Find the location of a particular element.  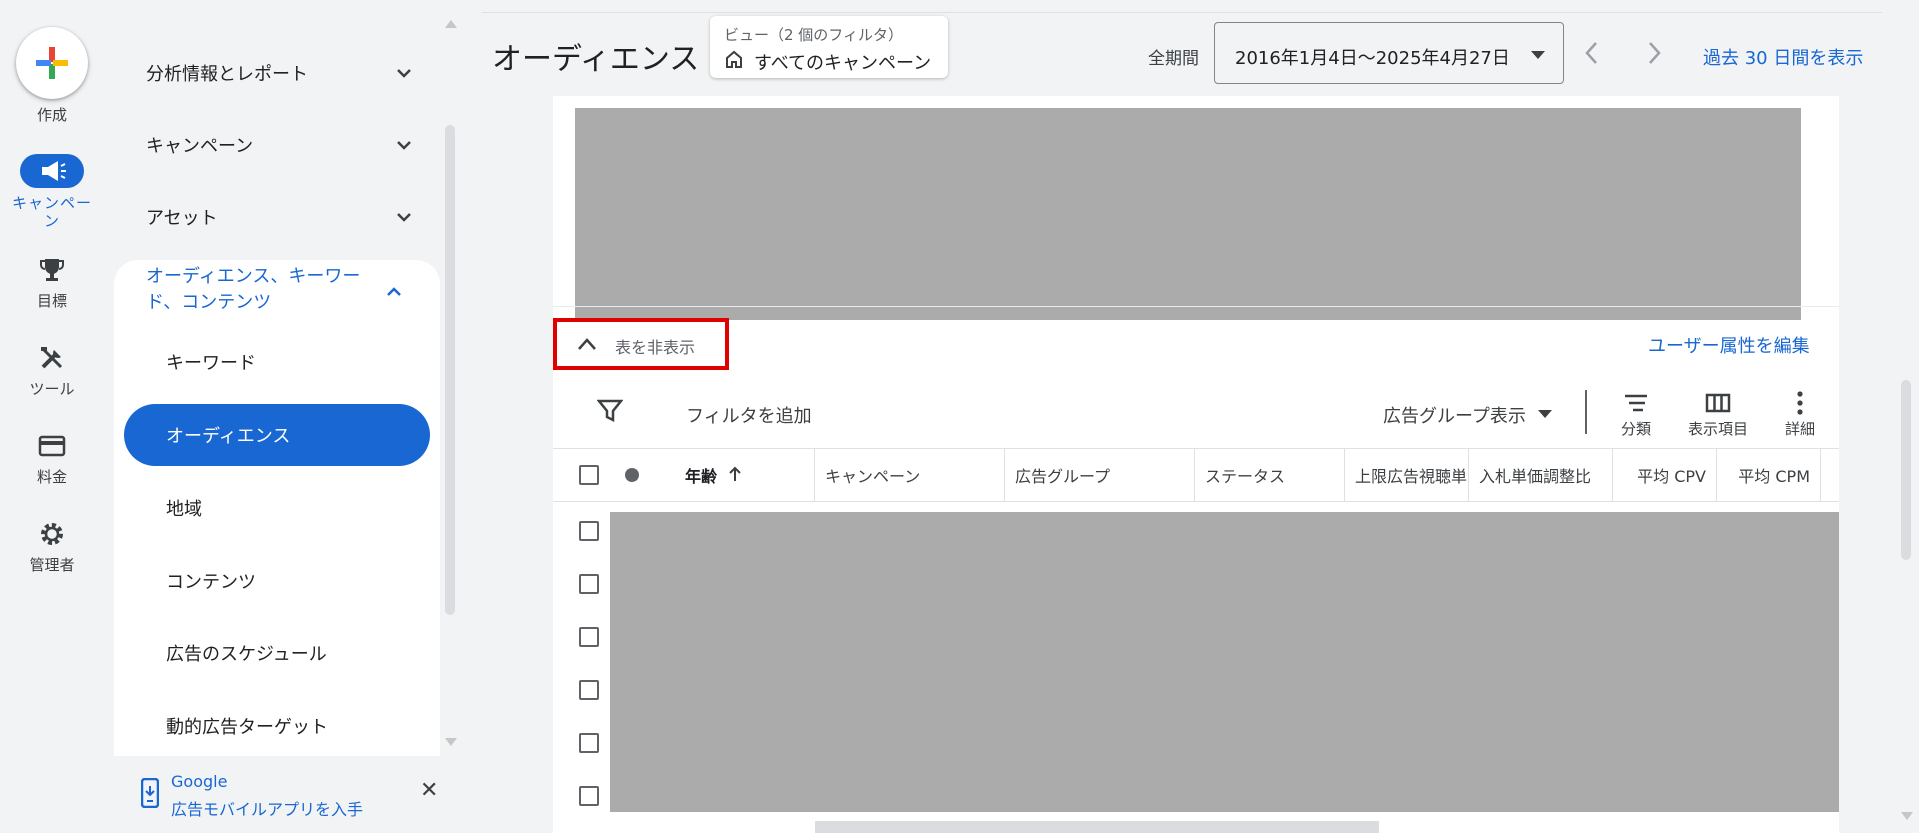

sidebar-item-label: 地域 is located at coordinates (184, 509).